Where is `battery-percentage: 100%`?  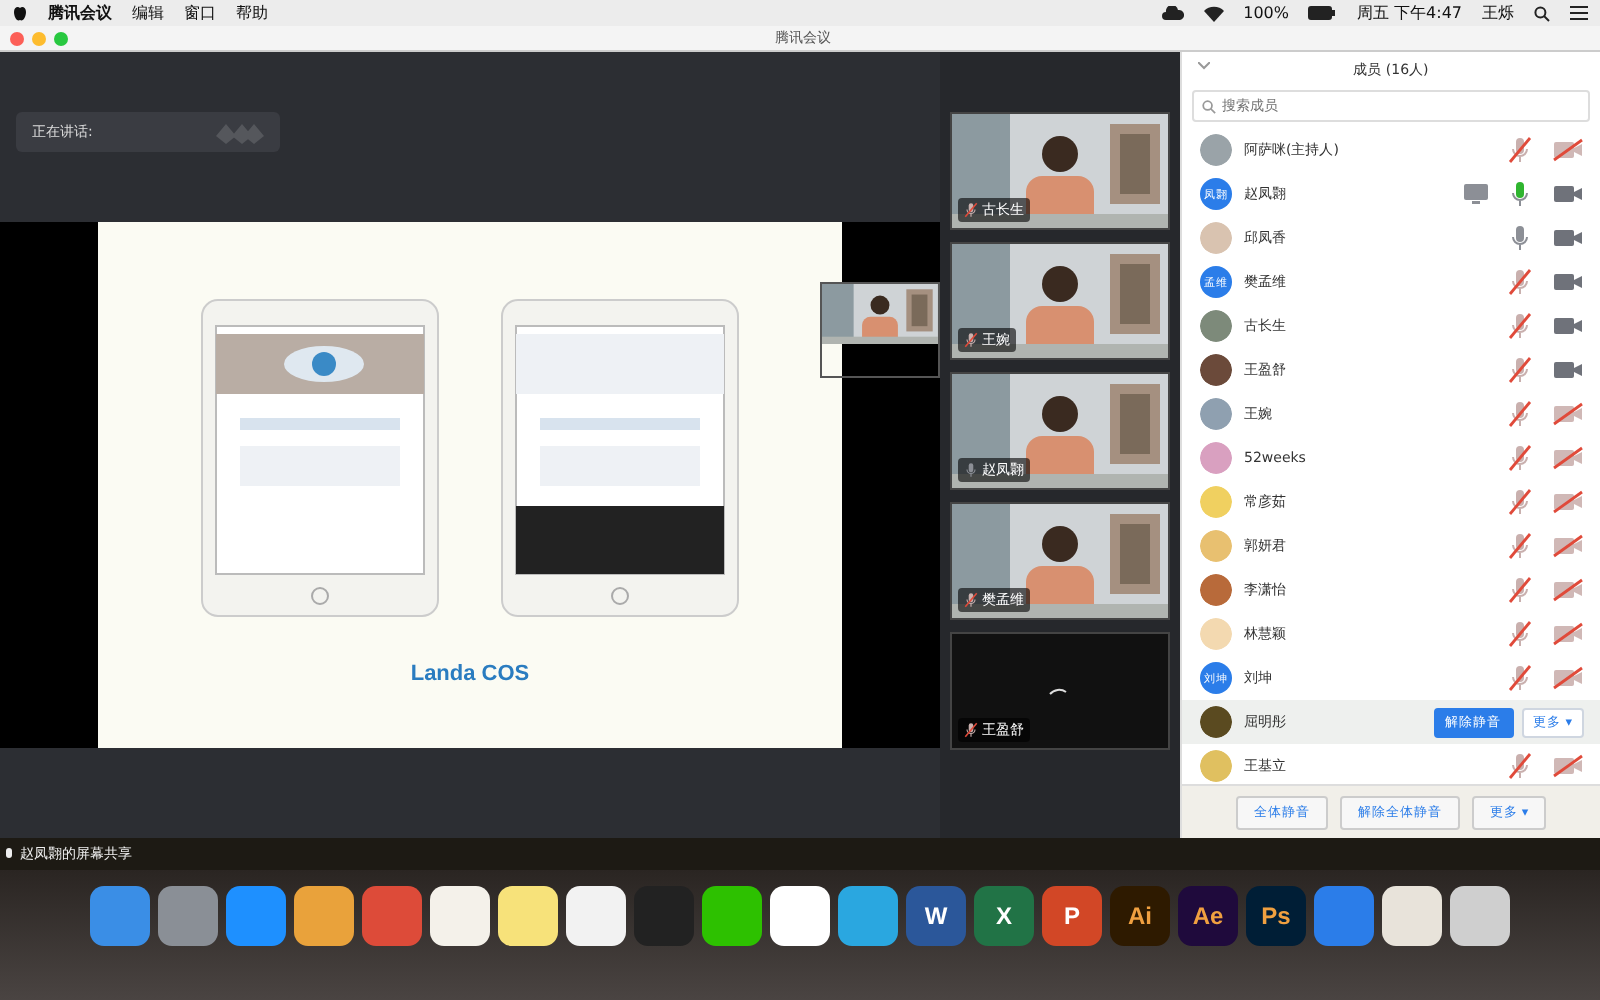
battery-percentage: 100% is located at coordinates (1266, 13).